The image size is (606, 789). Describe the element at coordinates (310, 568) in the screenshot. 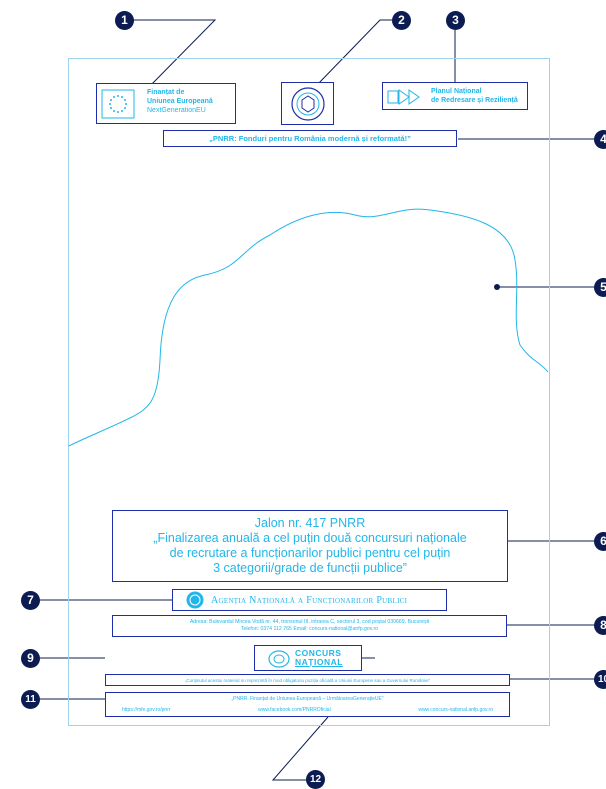

I see `jalon-line4: 3 categorii/grade de funcții publice”` at that location.